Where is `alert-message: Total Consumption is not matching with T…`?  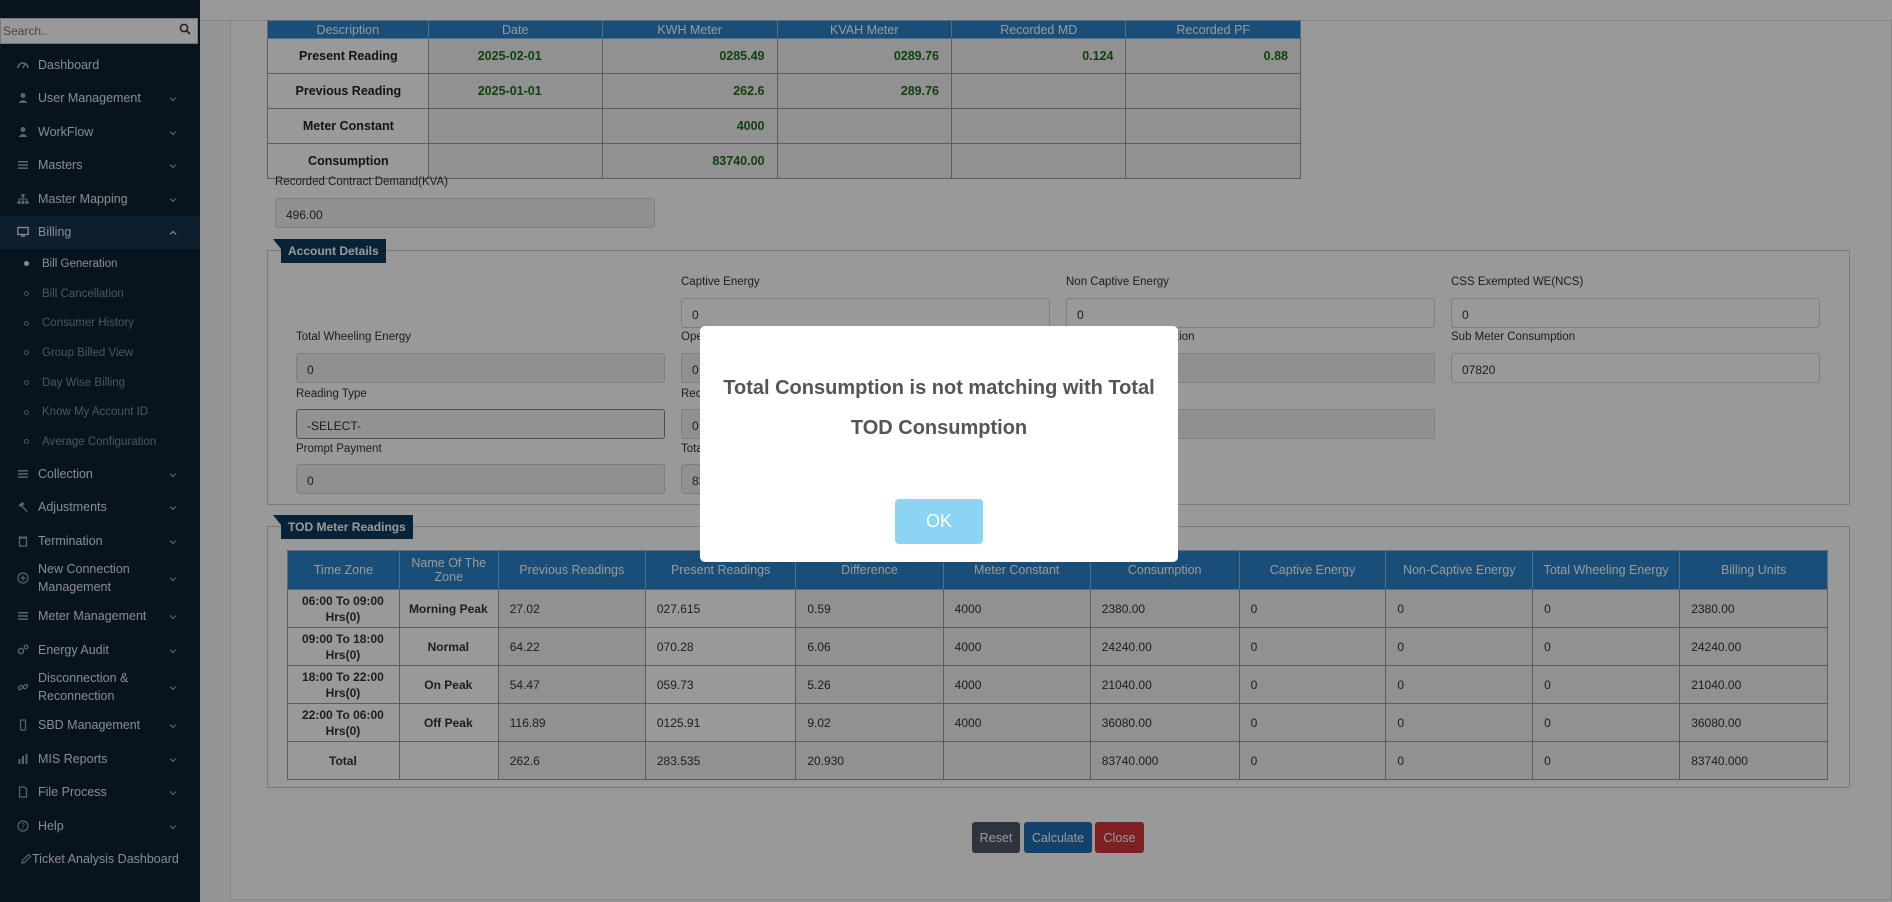
alert-message: Total Consumption is not matching with T… is located at coordinates (939, 408).